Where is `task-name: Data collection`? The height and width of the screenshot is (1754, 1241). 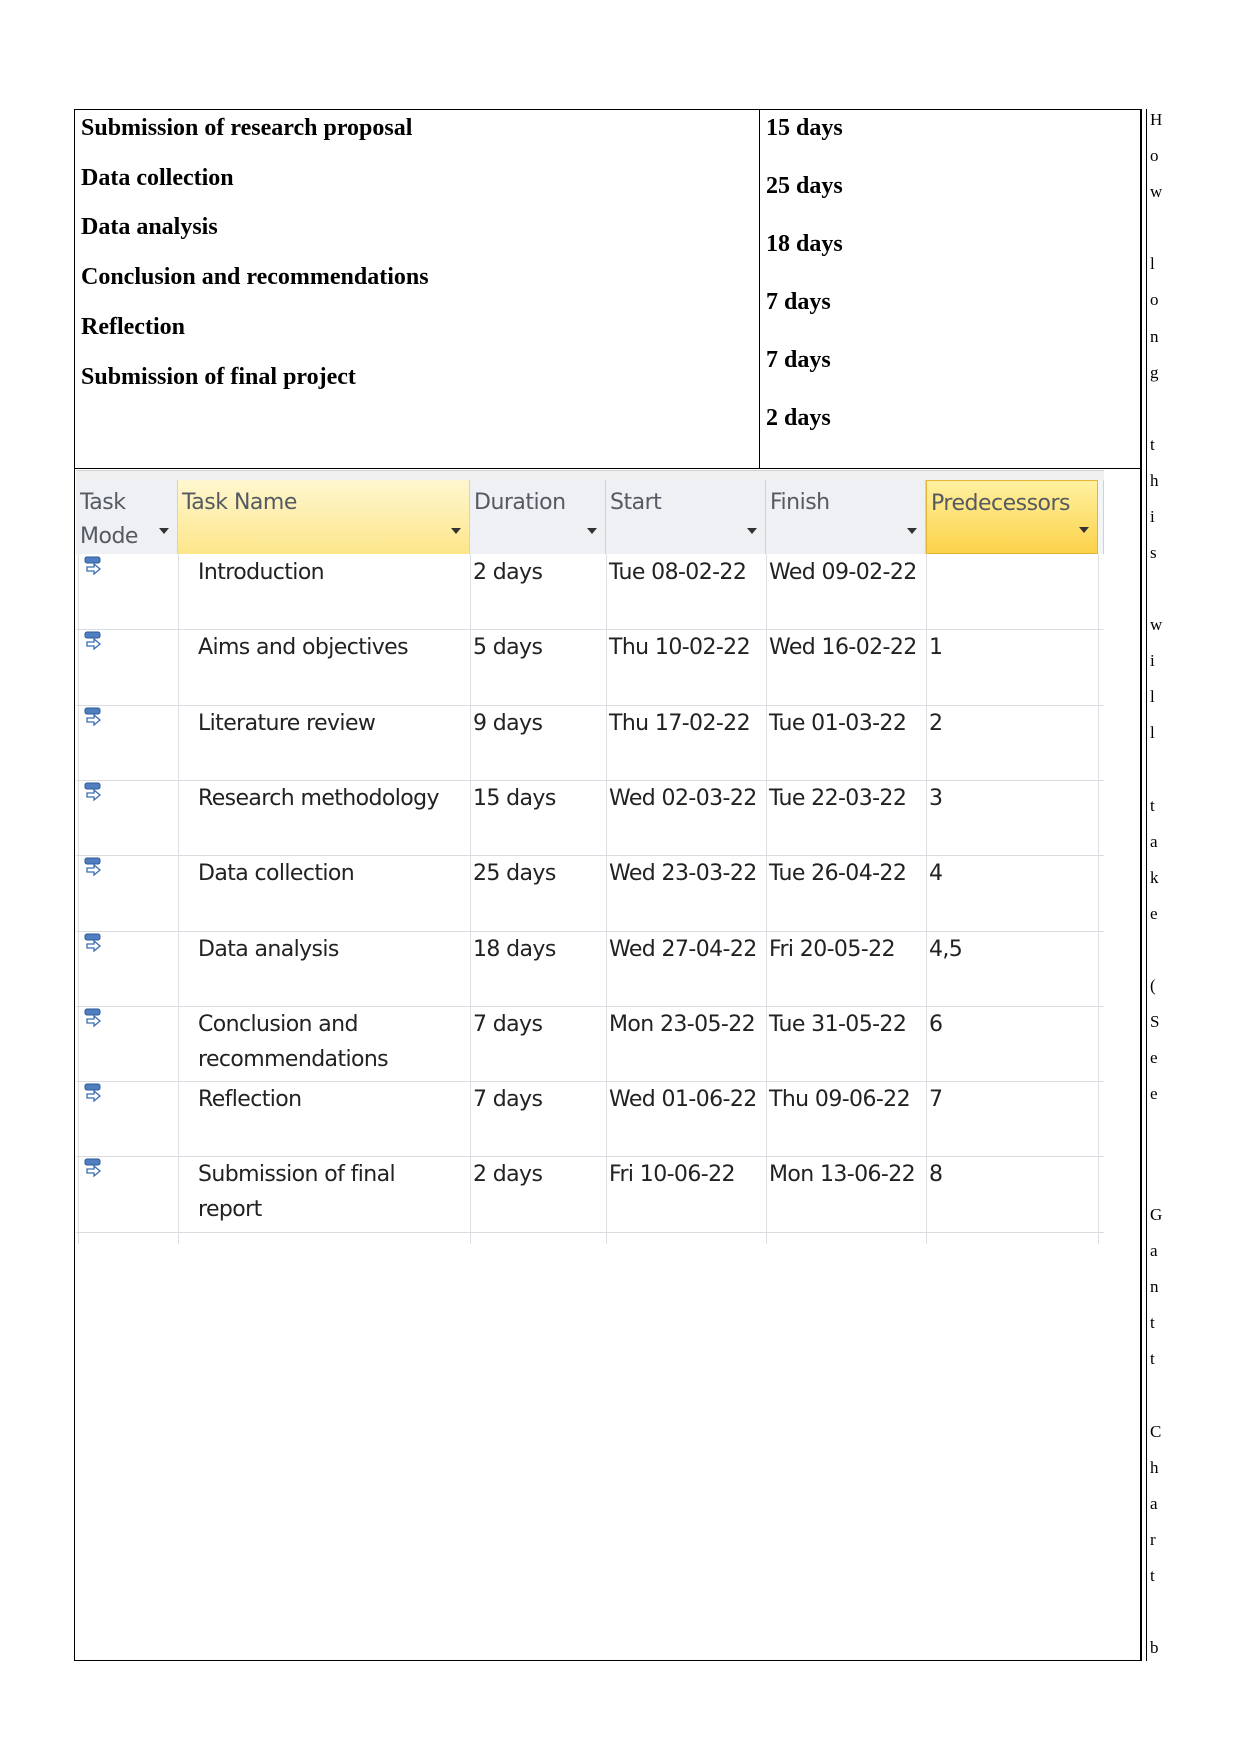 task-name: Data collection is located at coordinates (328, 873).